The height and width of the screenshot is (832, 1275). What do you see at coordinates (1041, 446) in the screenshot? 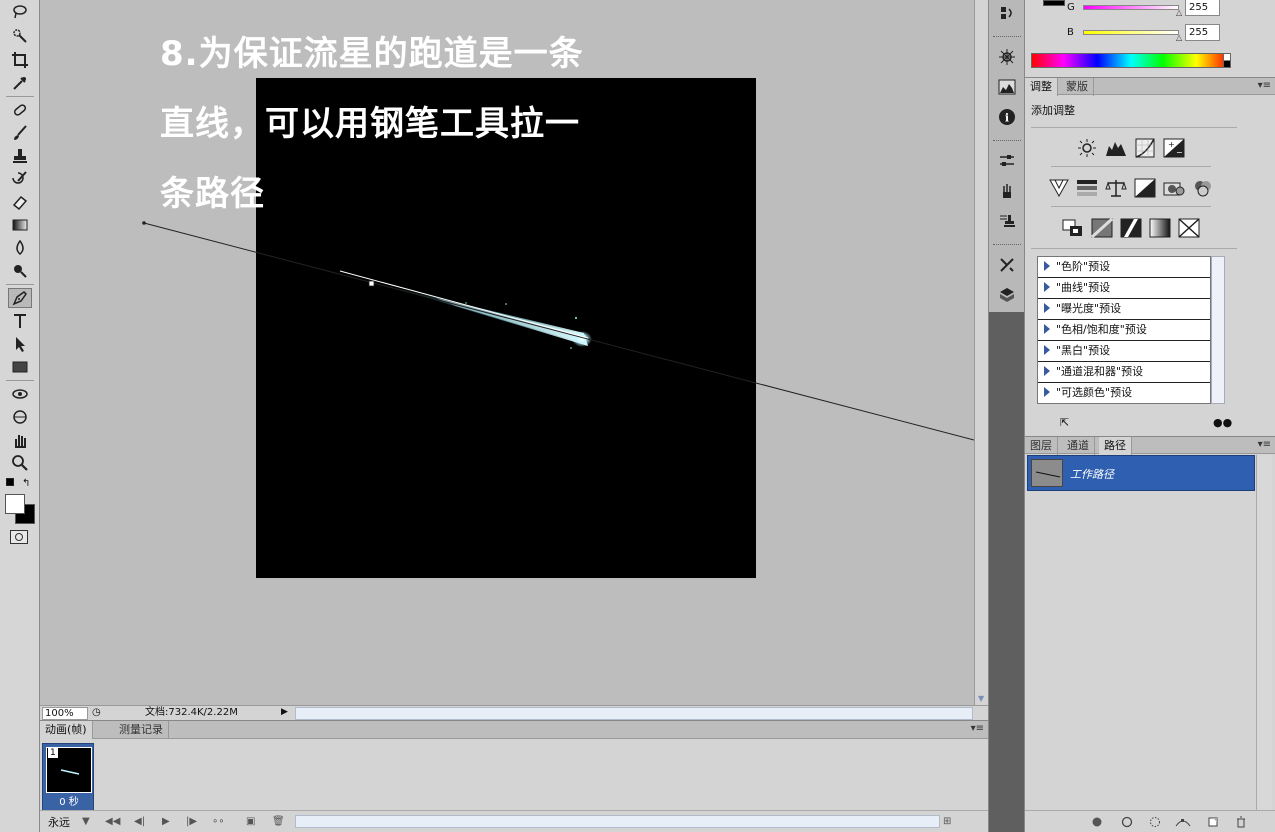
I see `tab-layers: 图层` at bounding box center [1041, 446].